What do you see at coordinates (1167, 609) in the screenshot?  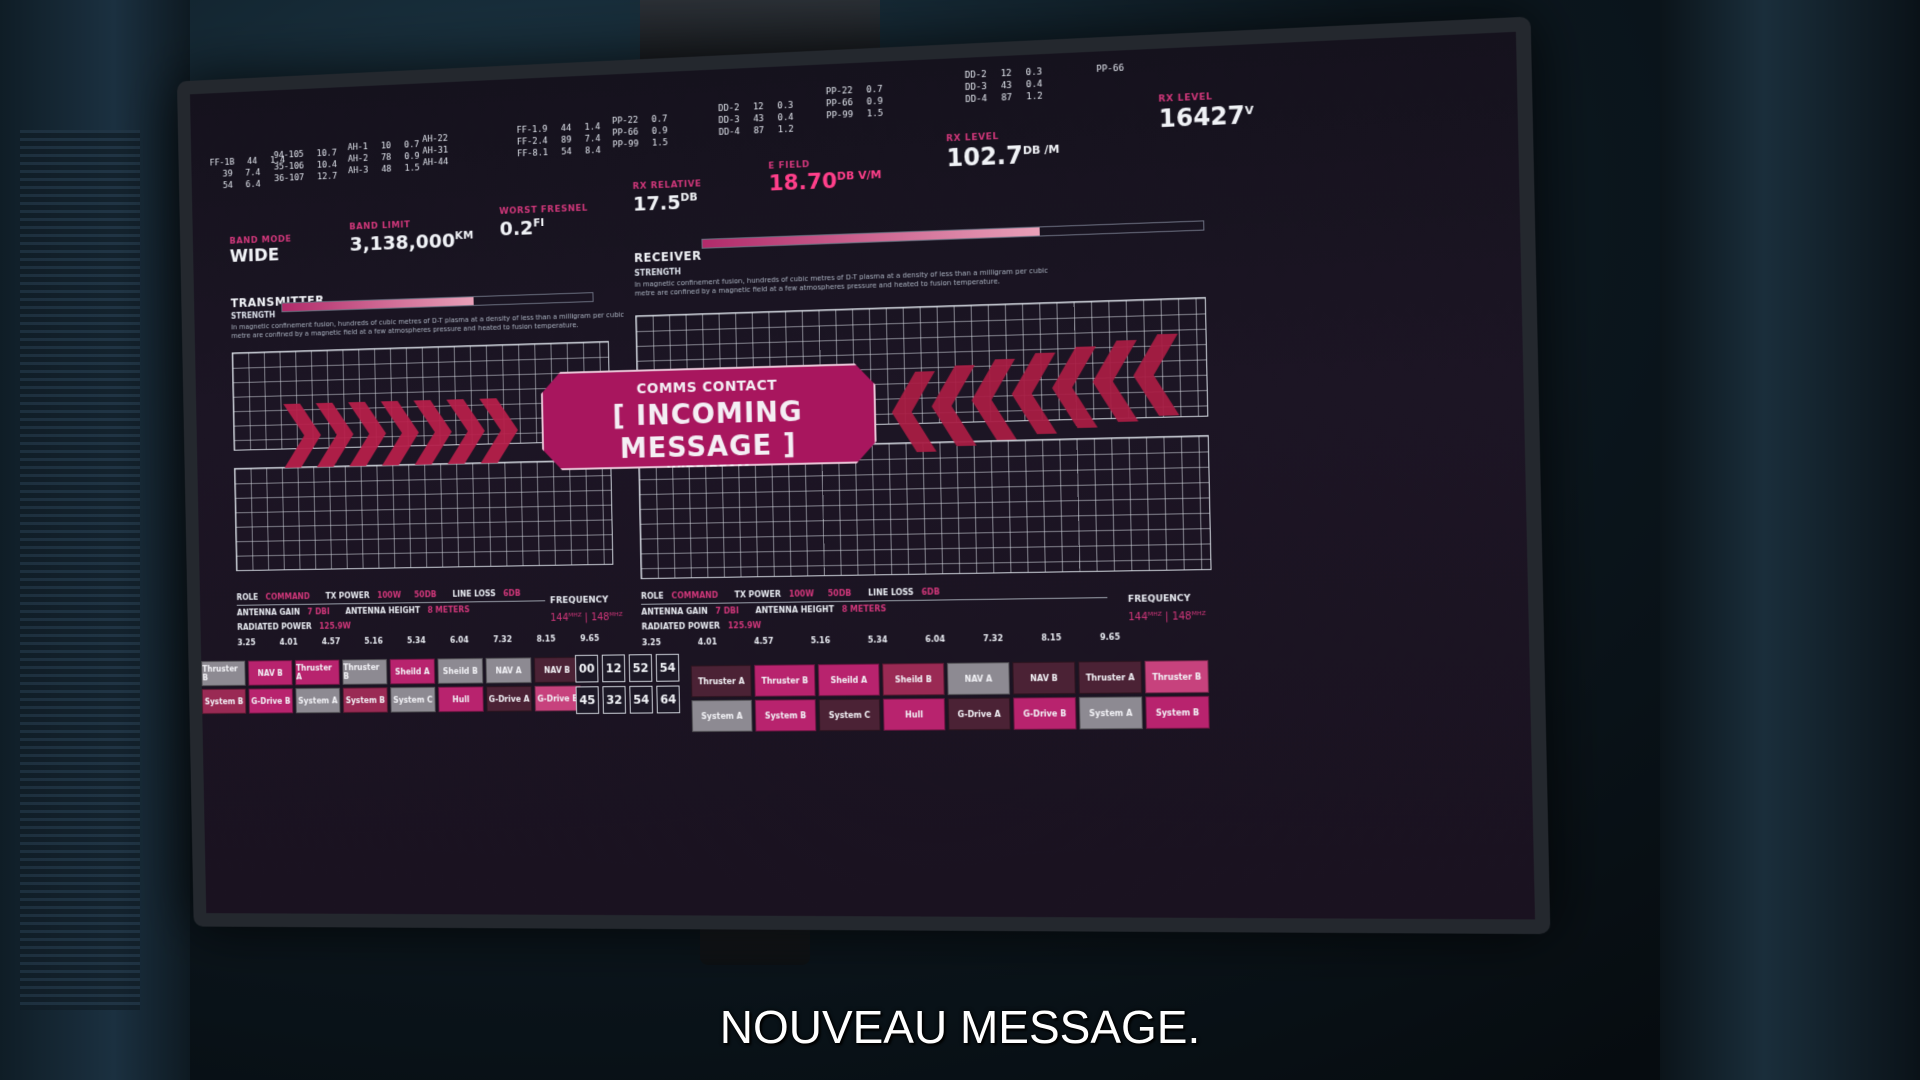 I see `rx-frequency: FREQUENCY 144MHZ | 148MHZ` at bounding box center [1167, 609].